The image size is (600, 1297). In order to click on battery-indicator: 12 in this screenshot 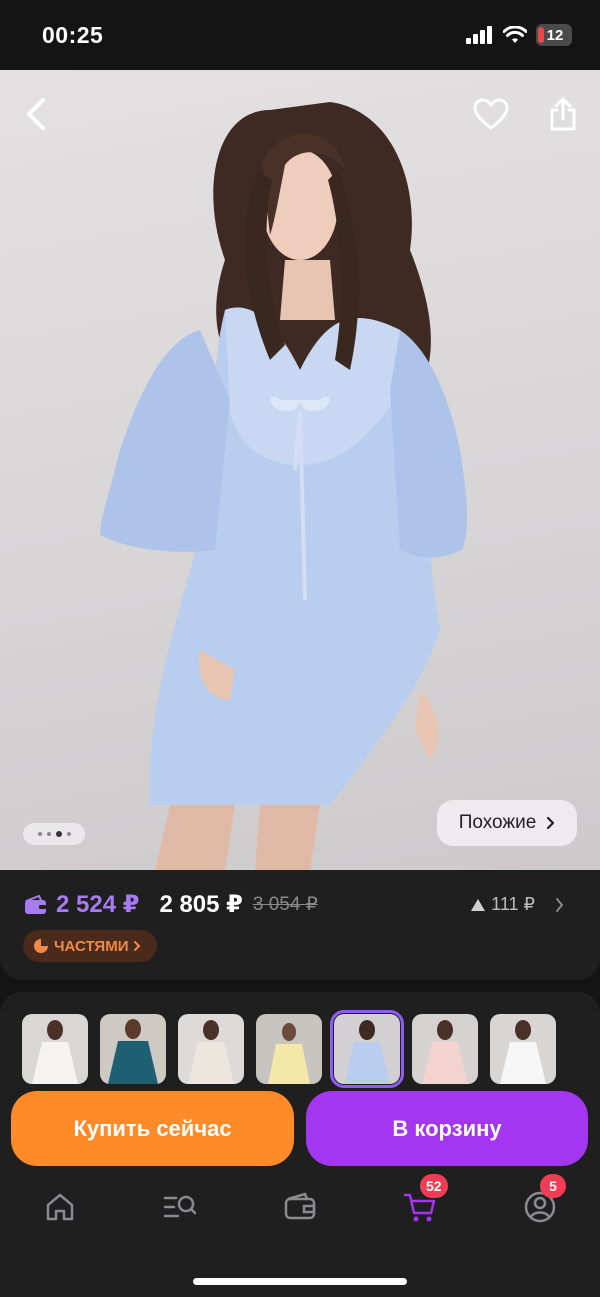, I will do `click(554, 35)`.